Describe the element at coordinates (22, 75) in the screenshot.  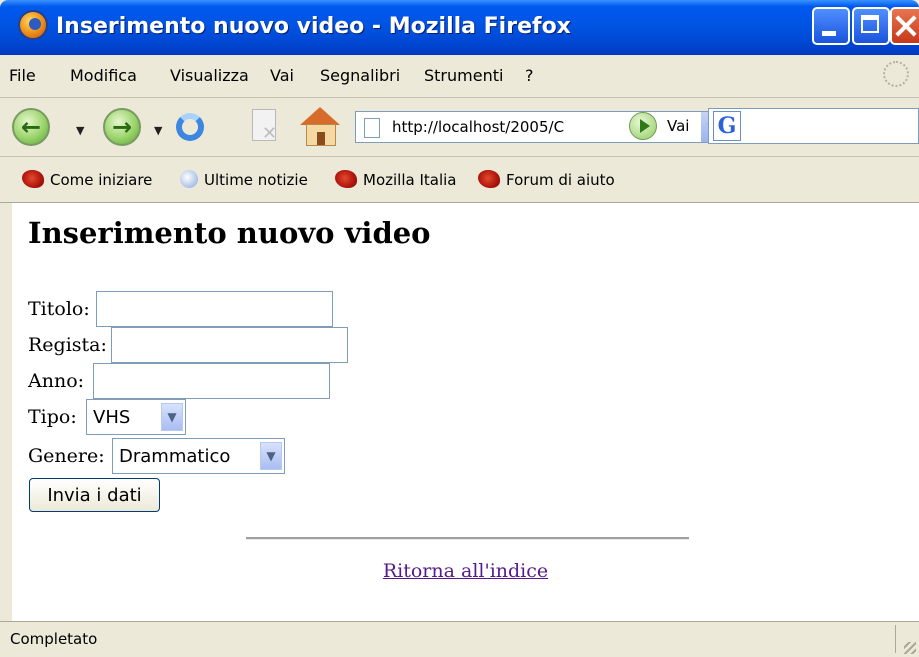
I see `menu-file: File` at that location.